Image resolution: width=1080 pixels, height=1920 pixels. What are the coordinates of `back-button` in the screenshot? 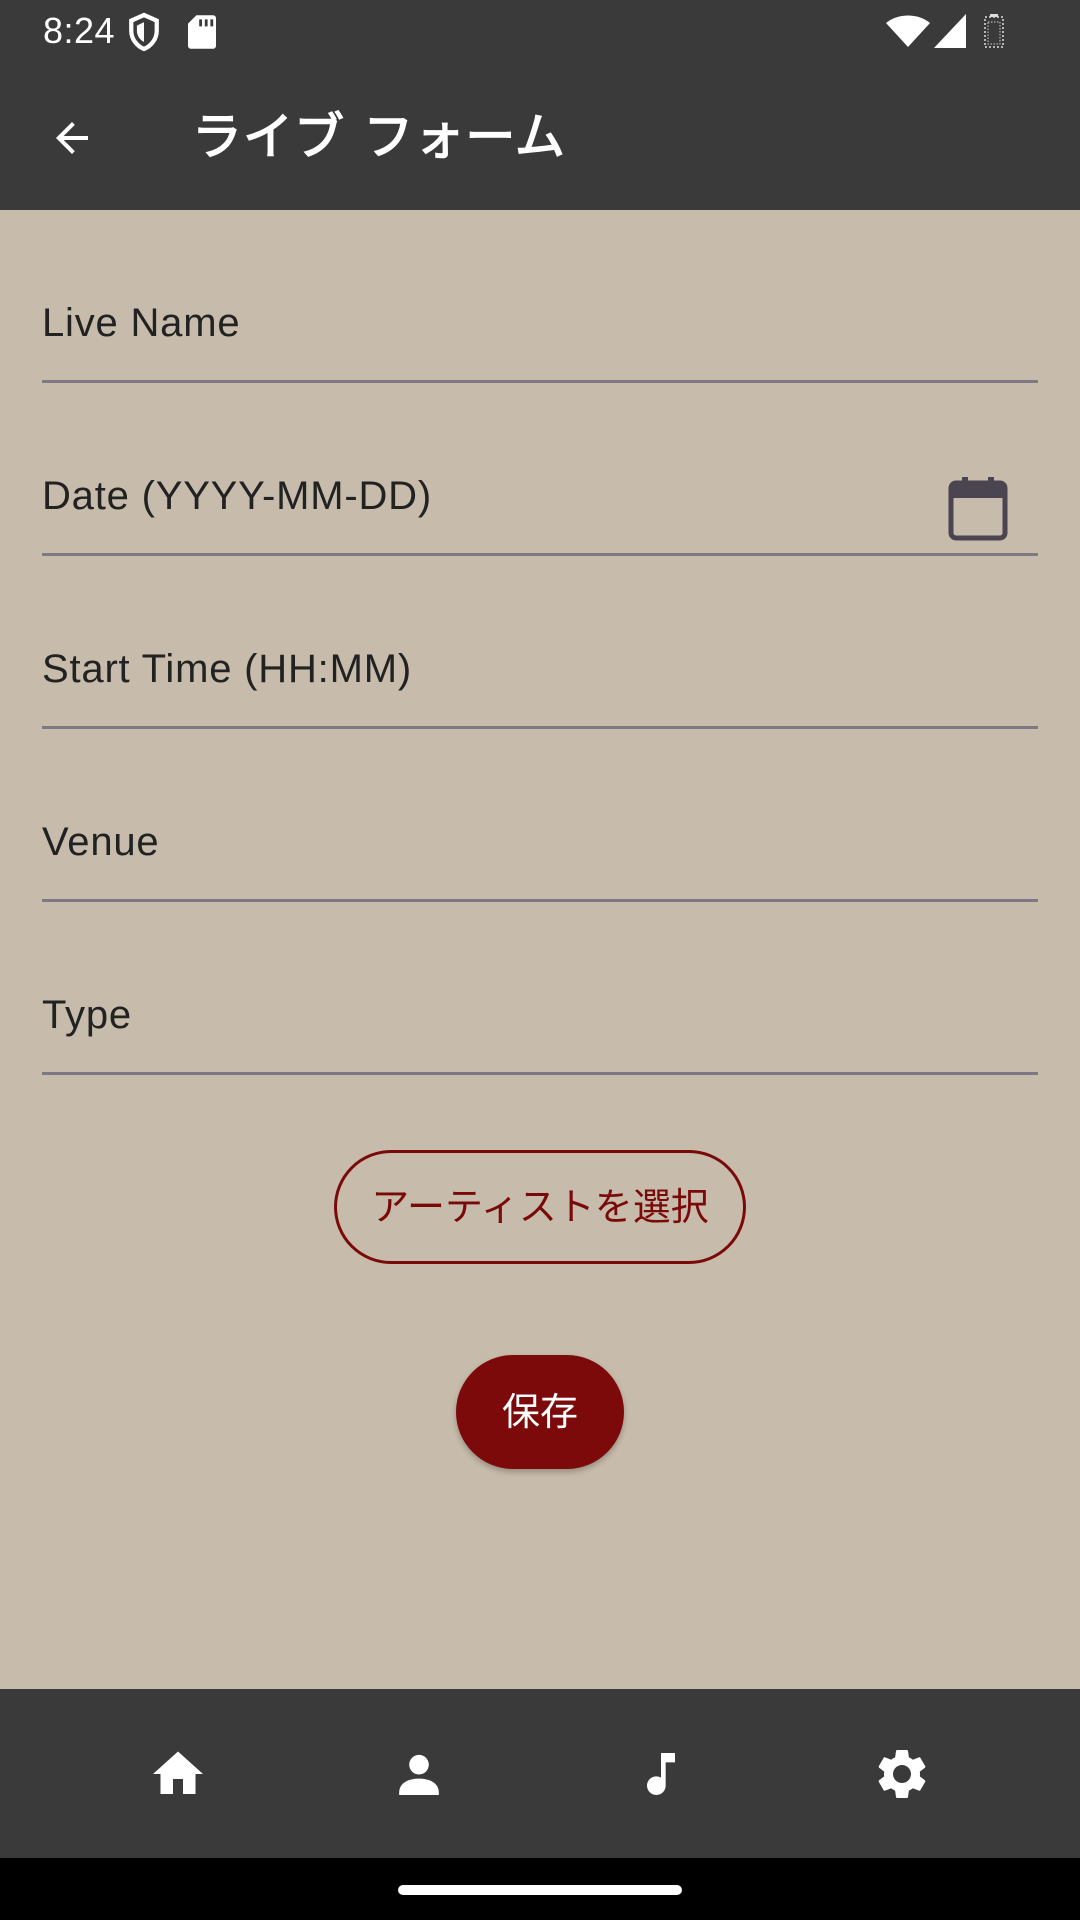 It's located at (72, 138).